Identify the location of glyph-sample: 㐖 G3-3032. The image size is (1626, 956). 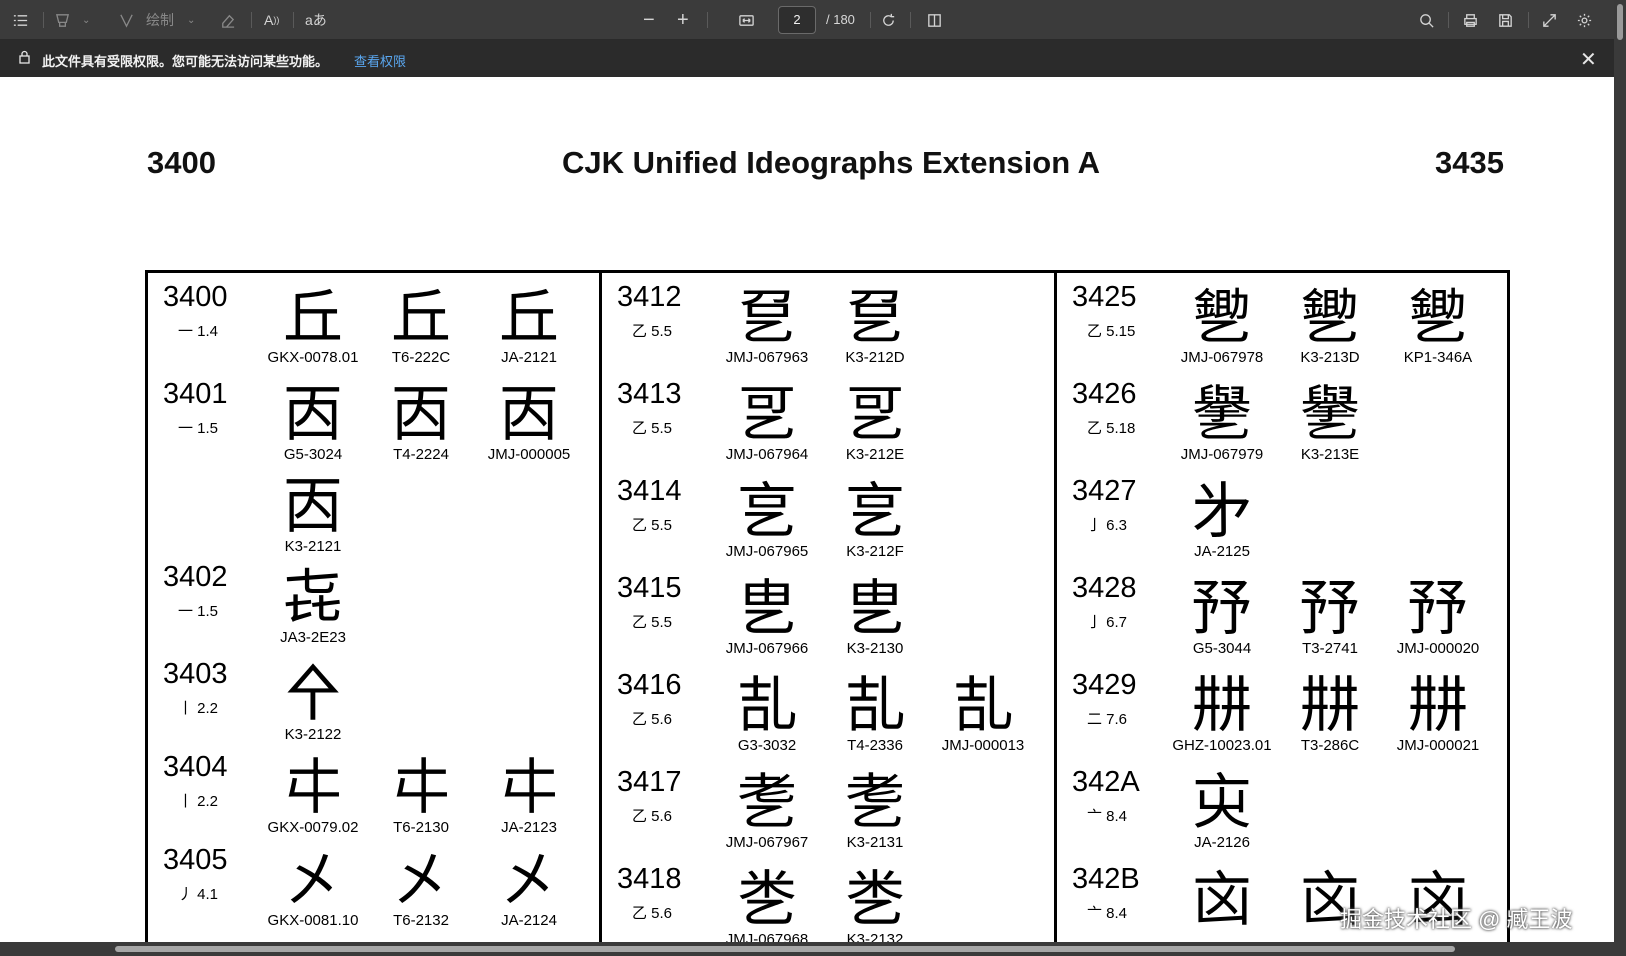
(767, 713).